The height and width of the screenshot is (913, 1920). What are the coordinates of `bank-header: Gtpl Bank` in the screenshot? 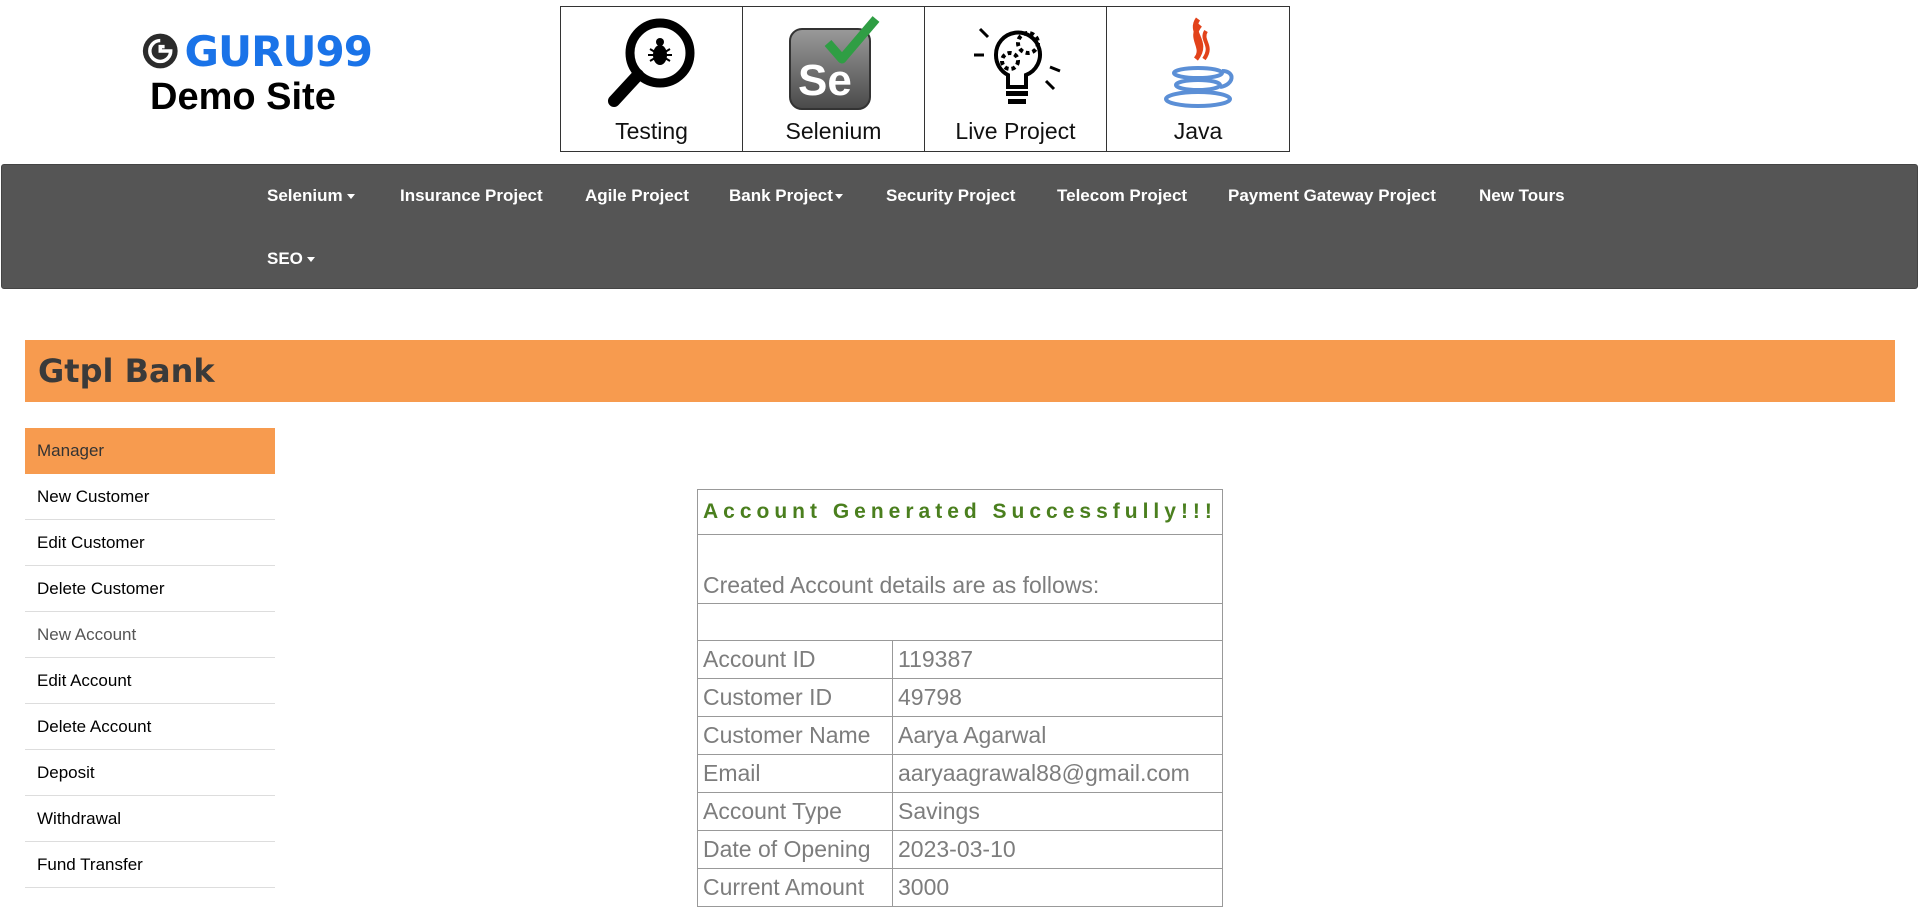 It's located at (960, 371).